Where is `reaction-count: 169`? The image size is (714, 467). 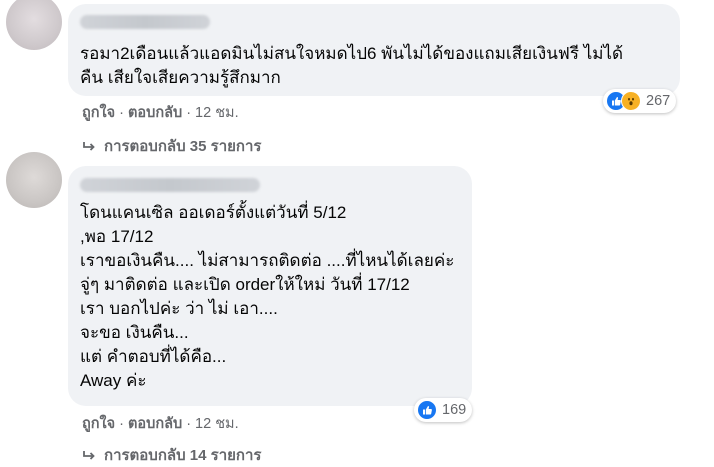 reaction-count: 169 is located at coordinates (454, 410).